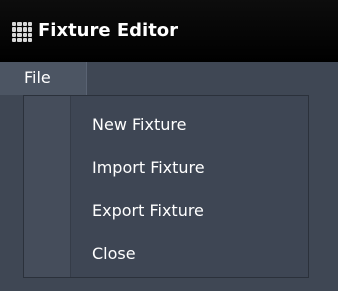  What do you see at coordinates (189, 126) in the screenshot?
I see `menu-item-new-fixture: New Fixture` at bounding box center [189, 126].